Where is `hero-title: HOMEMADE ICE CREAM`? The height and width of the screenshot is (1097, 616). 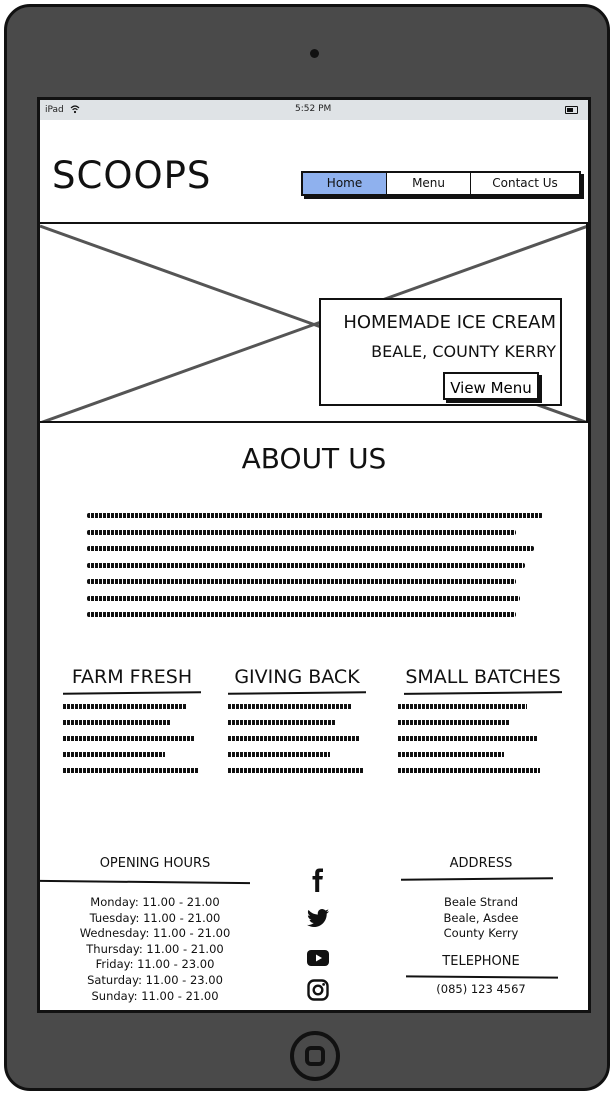 hero-title: HOMEMADE ICE CREAM is located at coordinates (449, 322).